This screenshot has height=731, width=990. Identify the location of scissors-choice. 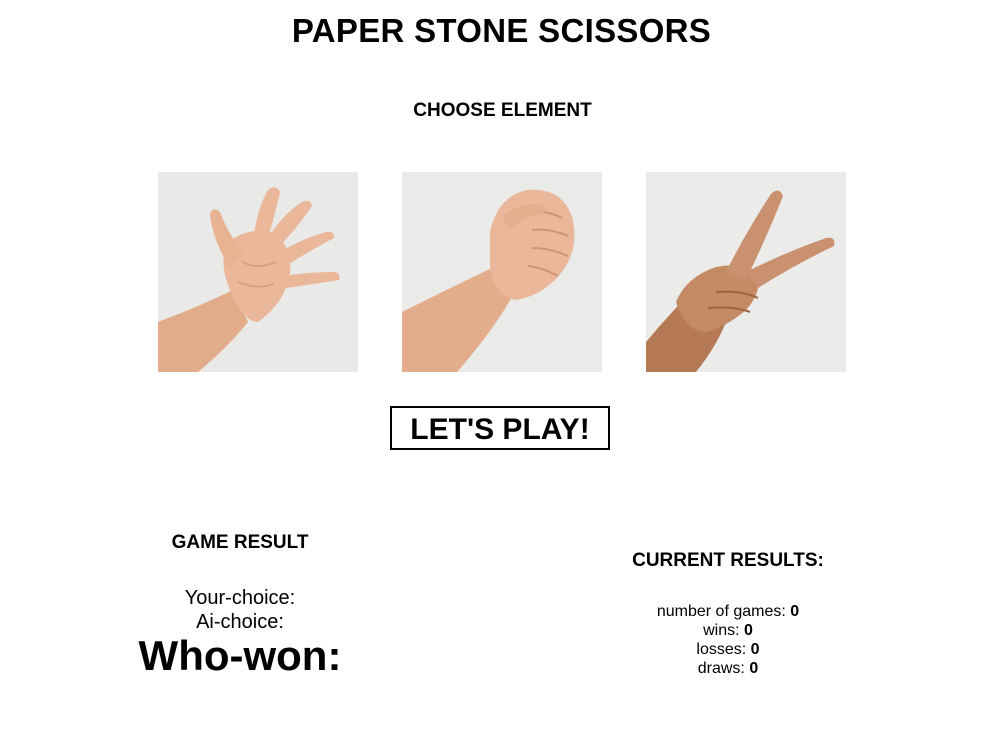
(746, 272).